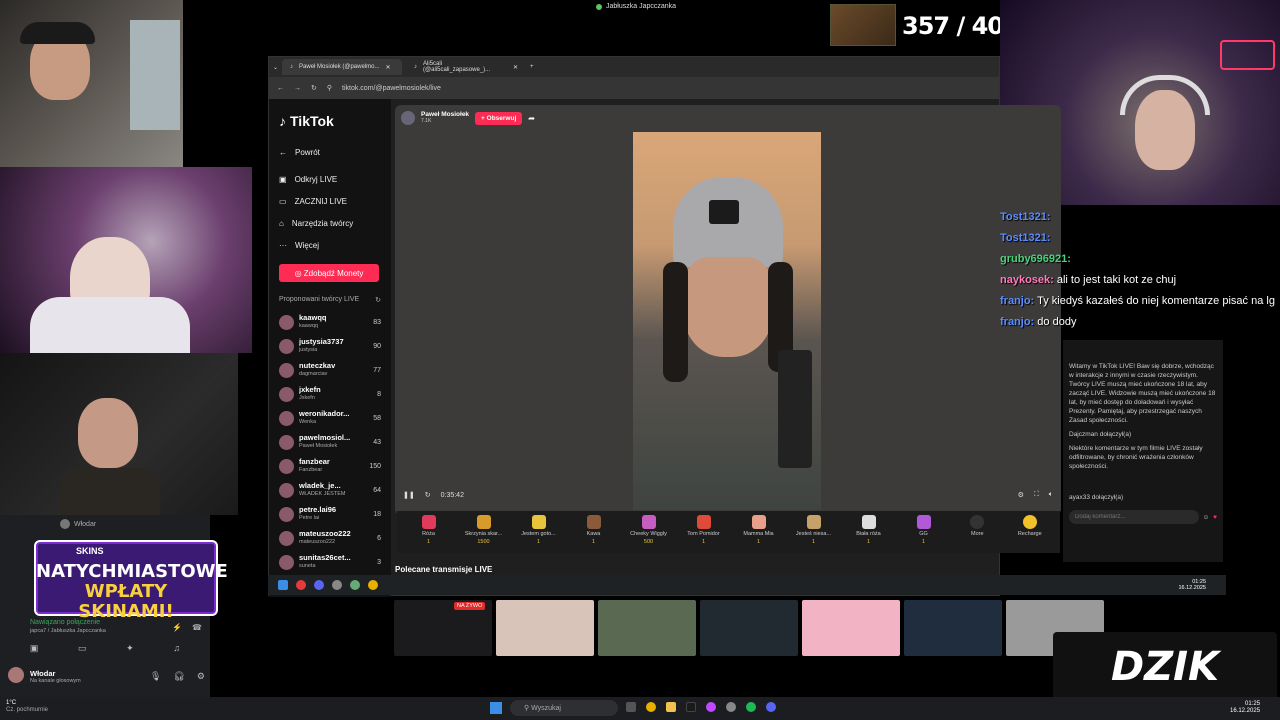 This screenshot has height=720, width=1280. Describe the element at coordinates (671, 707) in the screenshot. I see `folder-icon` at that location.